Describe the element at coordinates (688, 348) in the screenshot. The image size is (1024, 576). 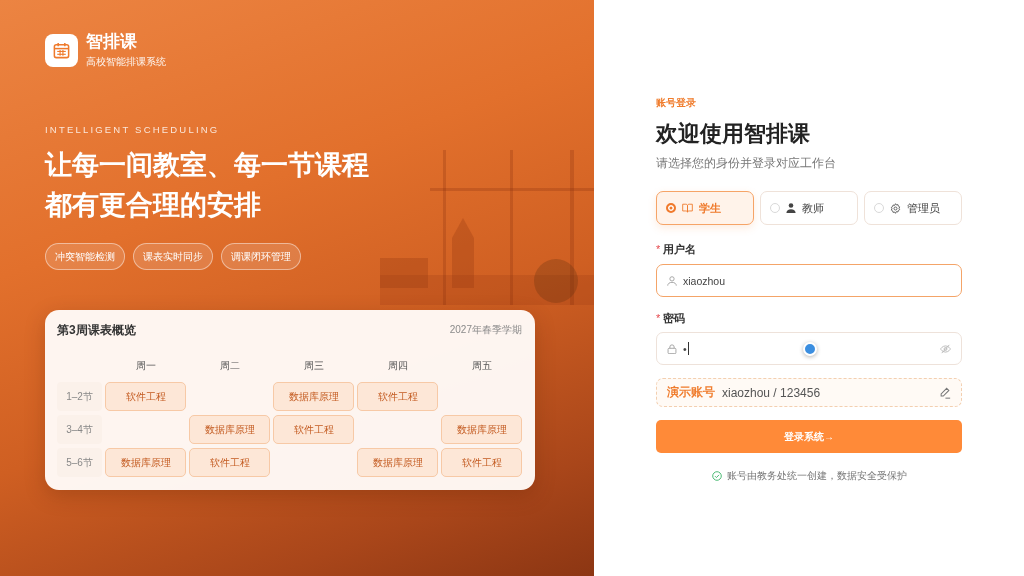
I see `text-cursor-icon` at that location.